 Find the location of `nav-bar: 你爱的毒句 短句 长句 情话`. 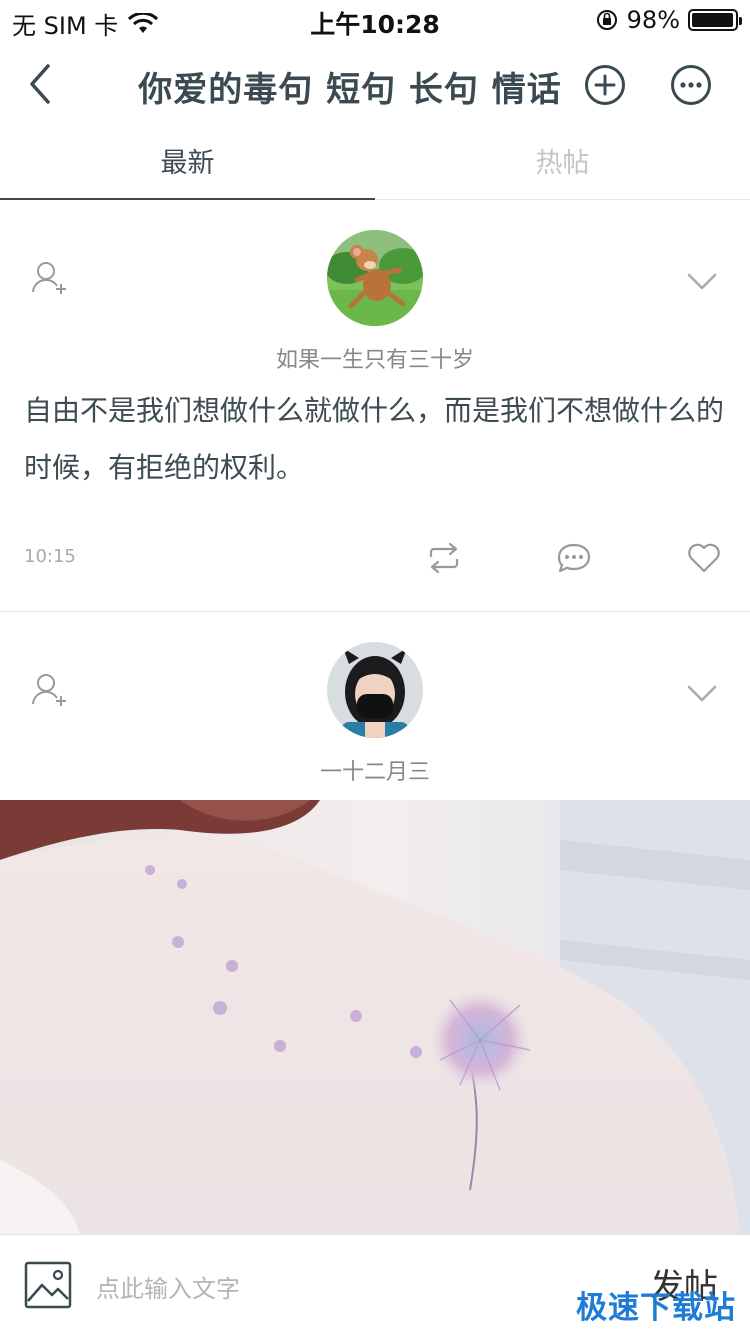

nav-bar: 你爱的毒句 短句 长句 情话 is located at coordinates (375, 85).